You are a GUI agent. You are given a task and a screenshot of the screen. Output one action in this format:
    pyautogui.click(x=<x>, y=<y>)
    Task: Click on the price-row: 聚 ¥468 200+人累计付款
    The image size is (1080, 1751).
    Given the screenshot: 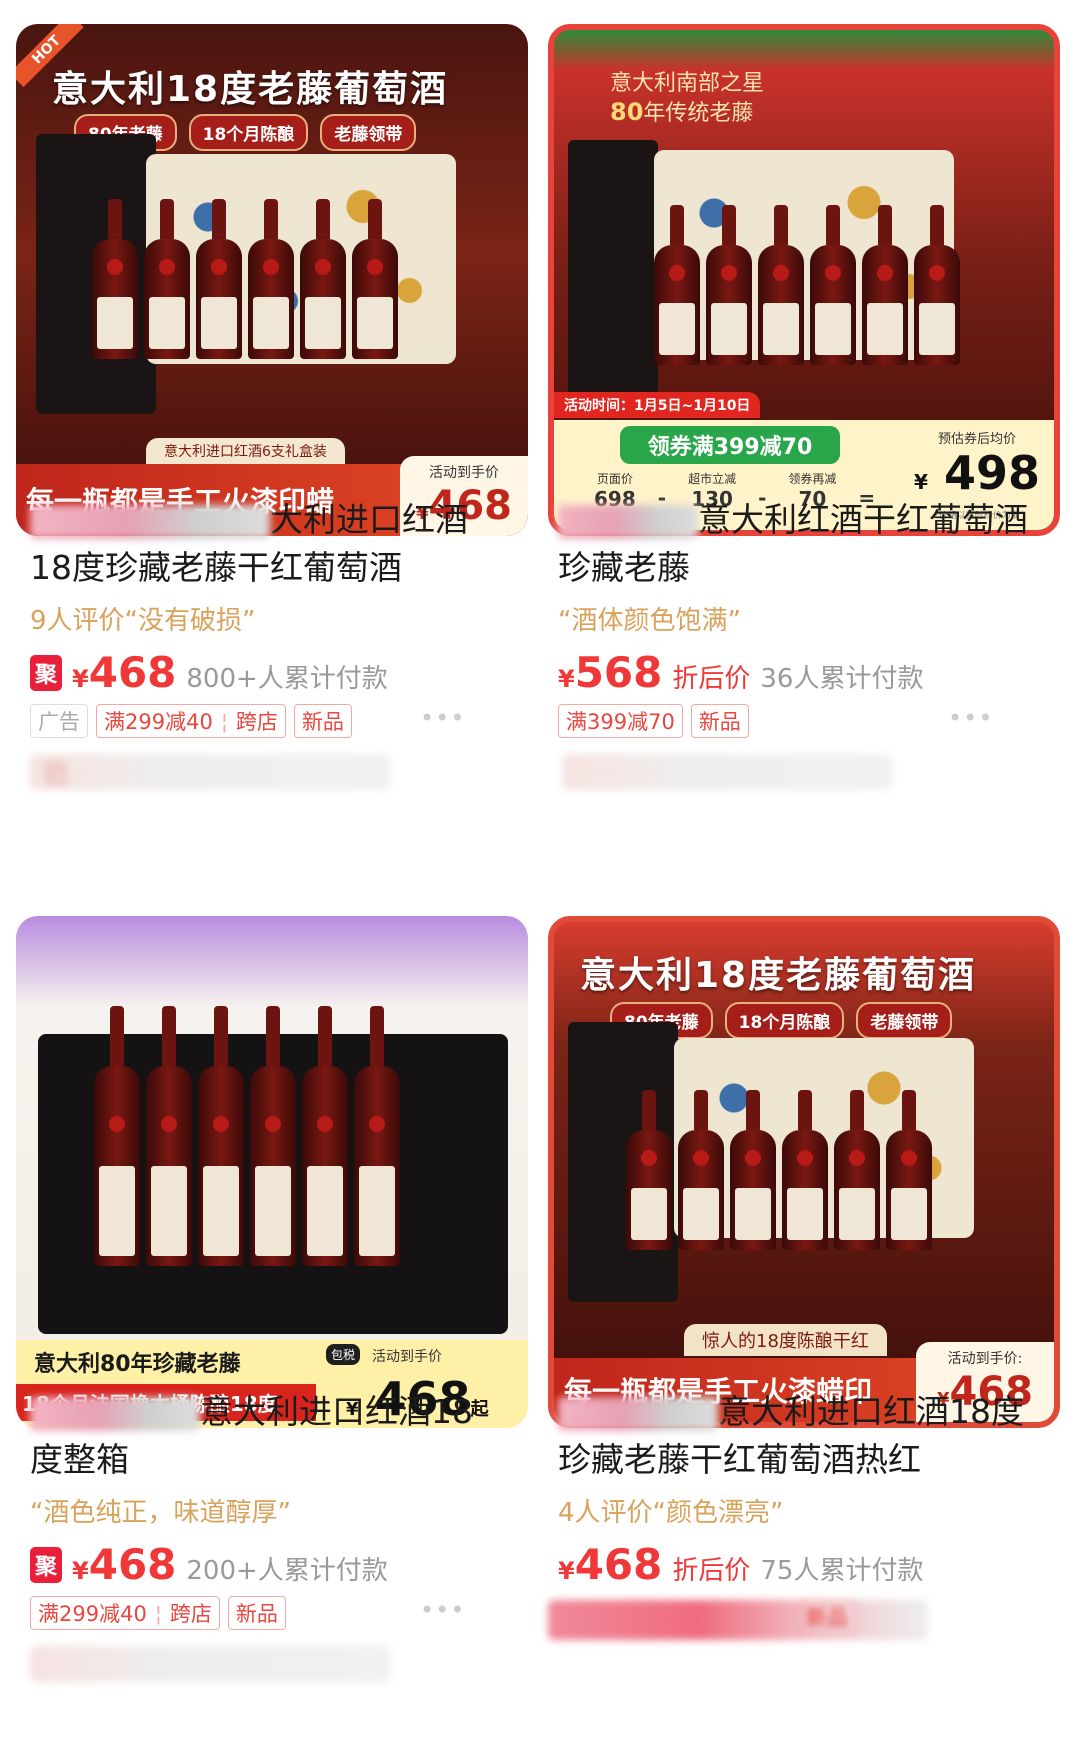 What is the action you would take?
    pyautogui.click(x=209, y=1564)
    